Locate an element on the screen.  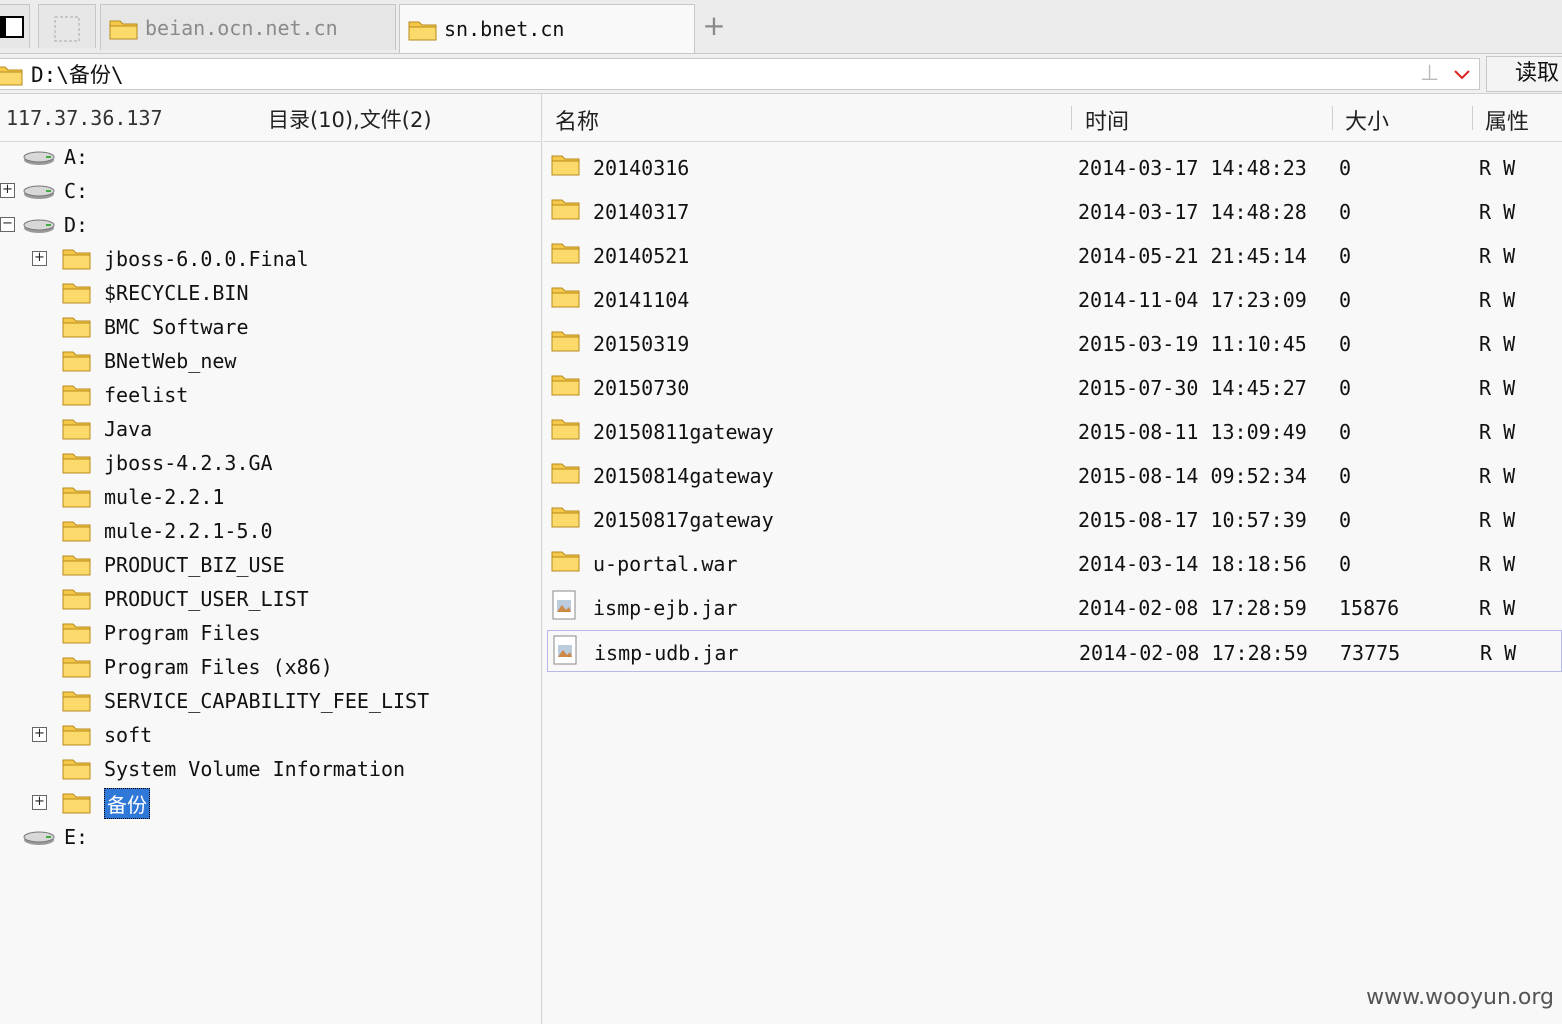
tree-item: feelist is located at coordinates (125, 395).